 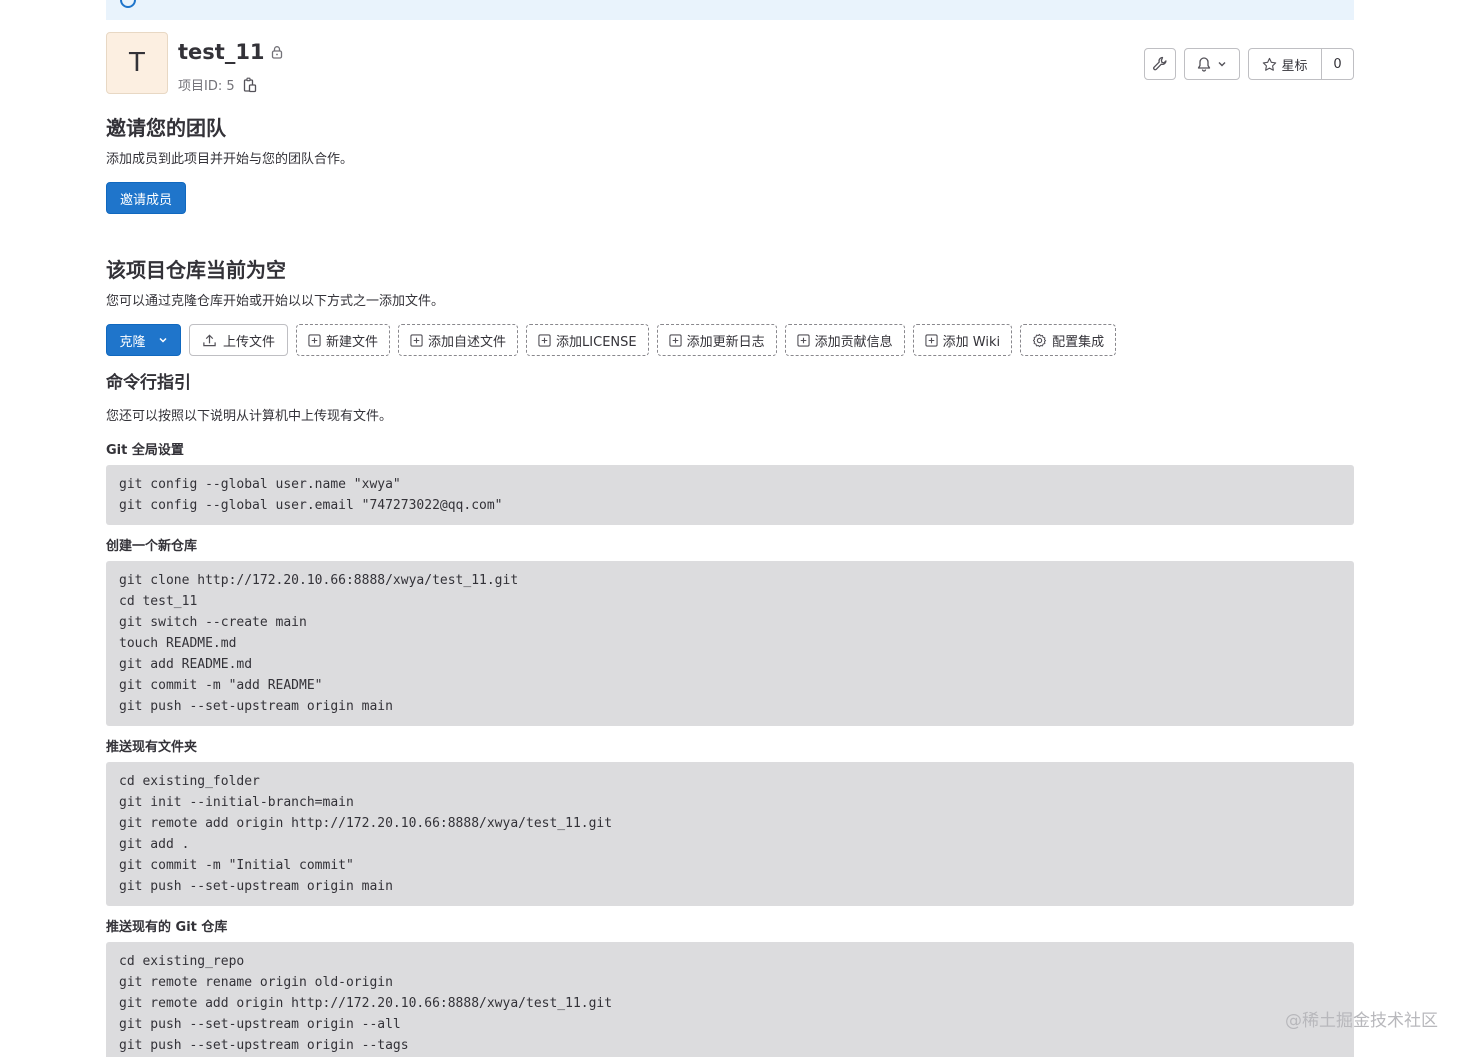 I want to click on code-line: cd existing_repo, so click(x=182, y=961).